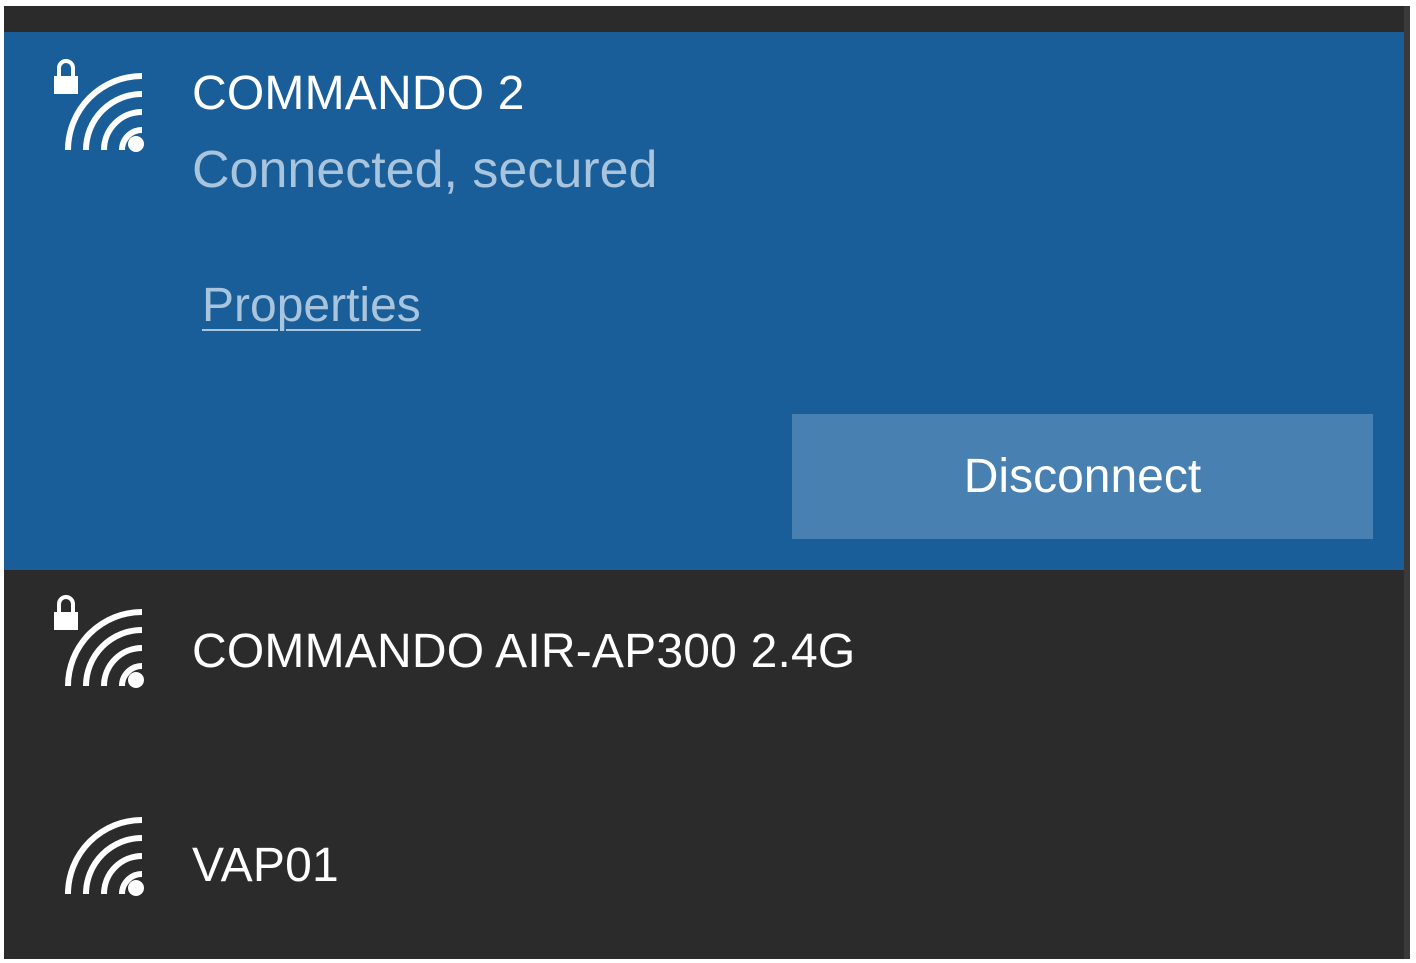 This screenshot has height=963, width=1416. What do you see at coordinates (265, 865) in the screenshot?
I see `network-name: VAP01` at bounding box center [265, 865].